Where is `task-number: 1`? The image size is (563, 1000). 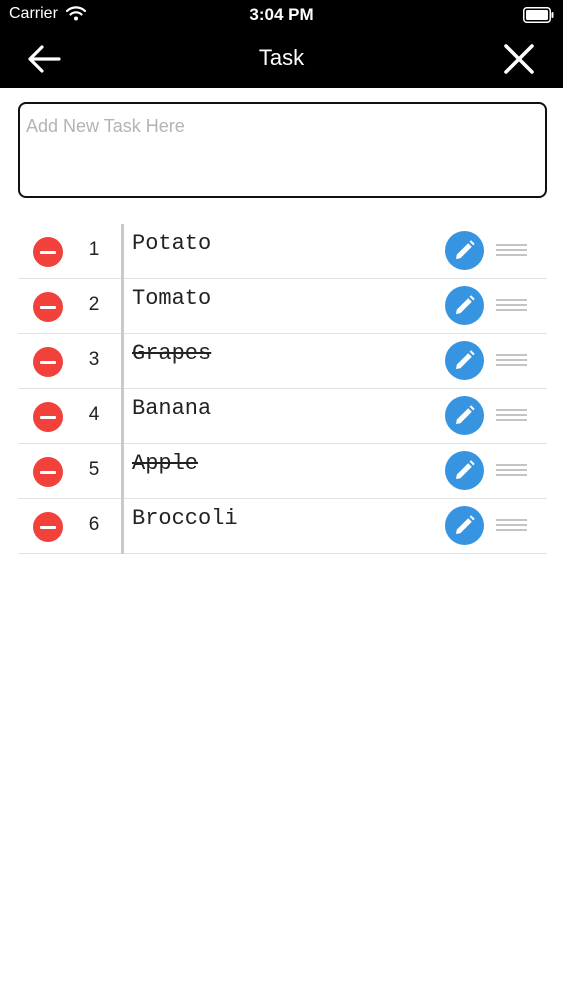 task-number: 1 is located at coordinates (94, 249).